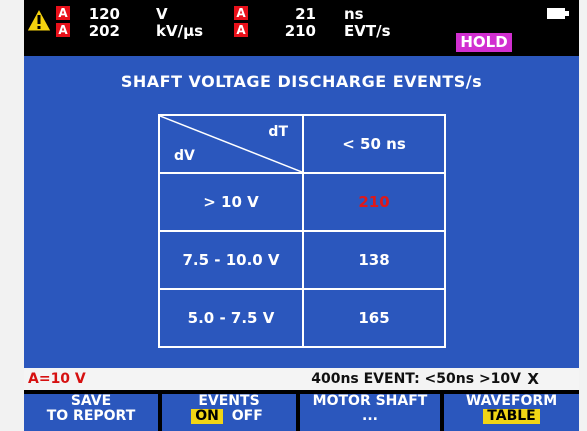 This screenshot has height=431, width=587. I want to click on page-title: SHAFT VOLTAGE DISCHARGE EVENTS/s, so click(301, 81).